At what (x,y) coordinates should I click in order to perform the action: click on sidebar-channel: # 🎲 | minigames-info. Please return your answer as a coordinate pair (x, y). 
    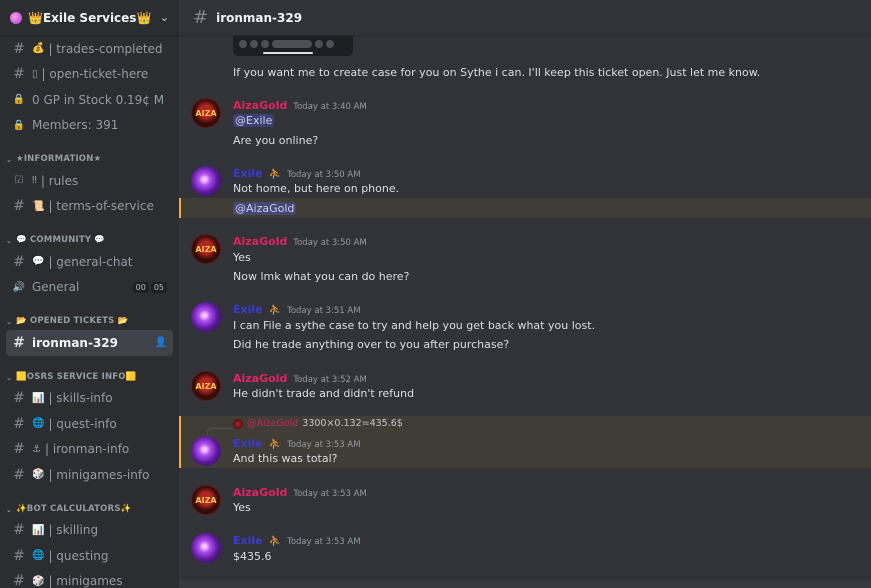
    Looking at the image, I should click on (89, 475).